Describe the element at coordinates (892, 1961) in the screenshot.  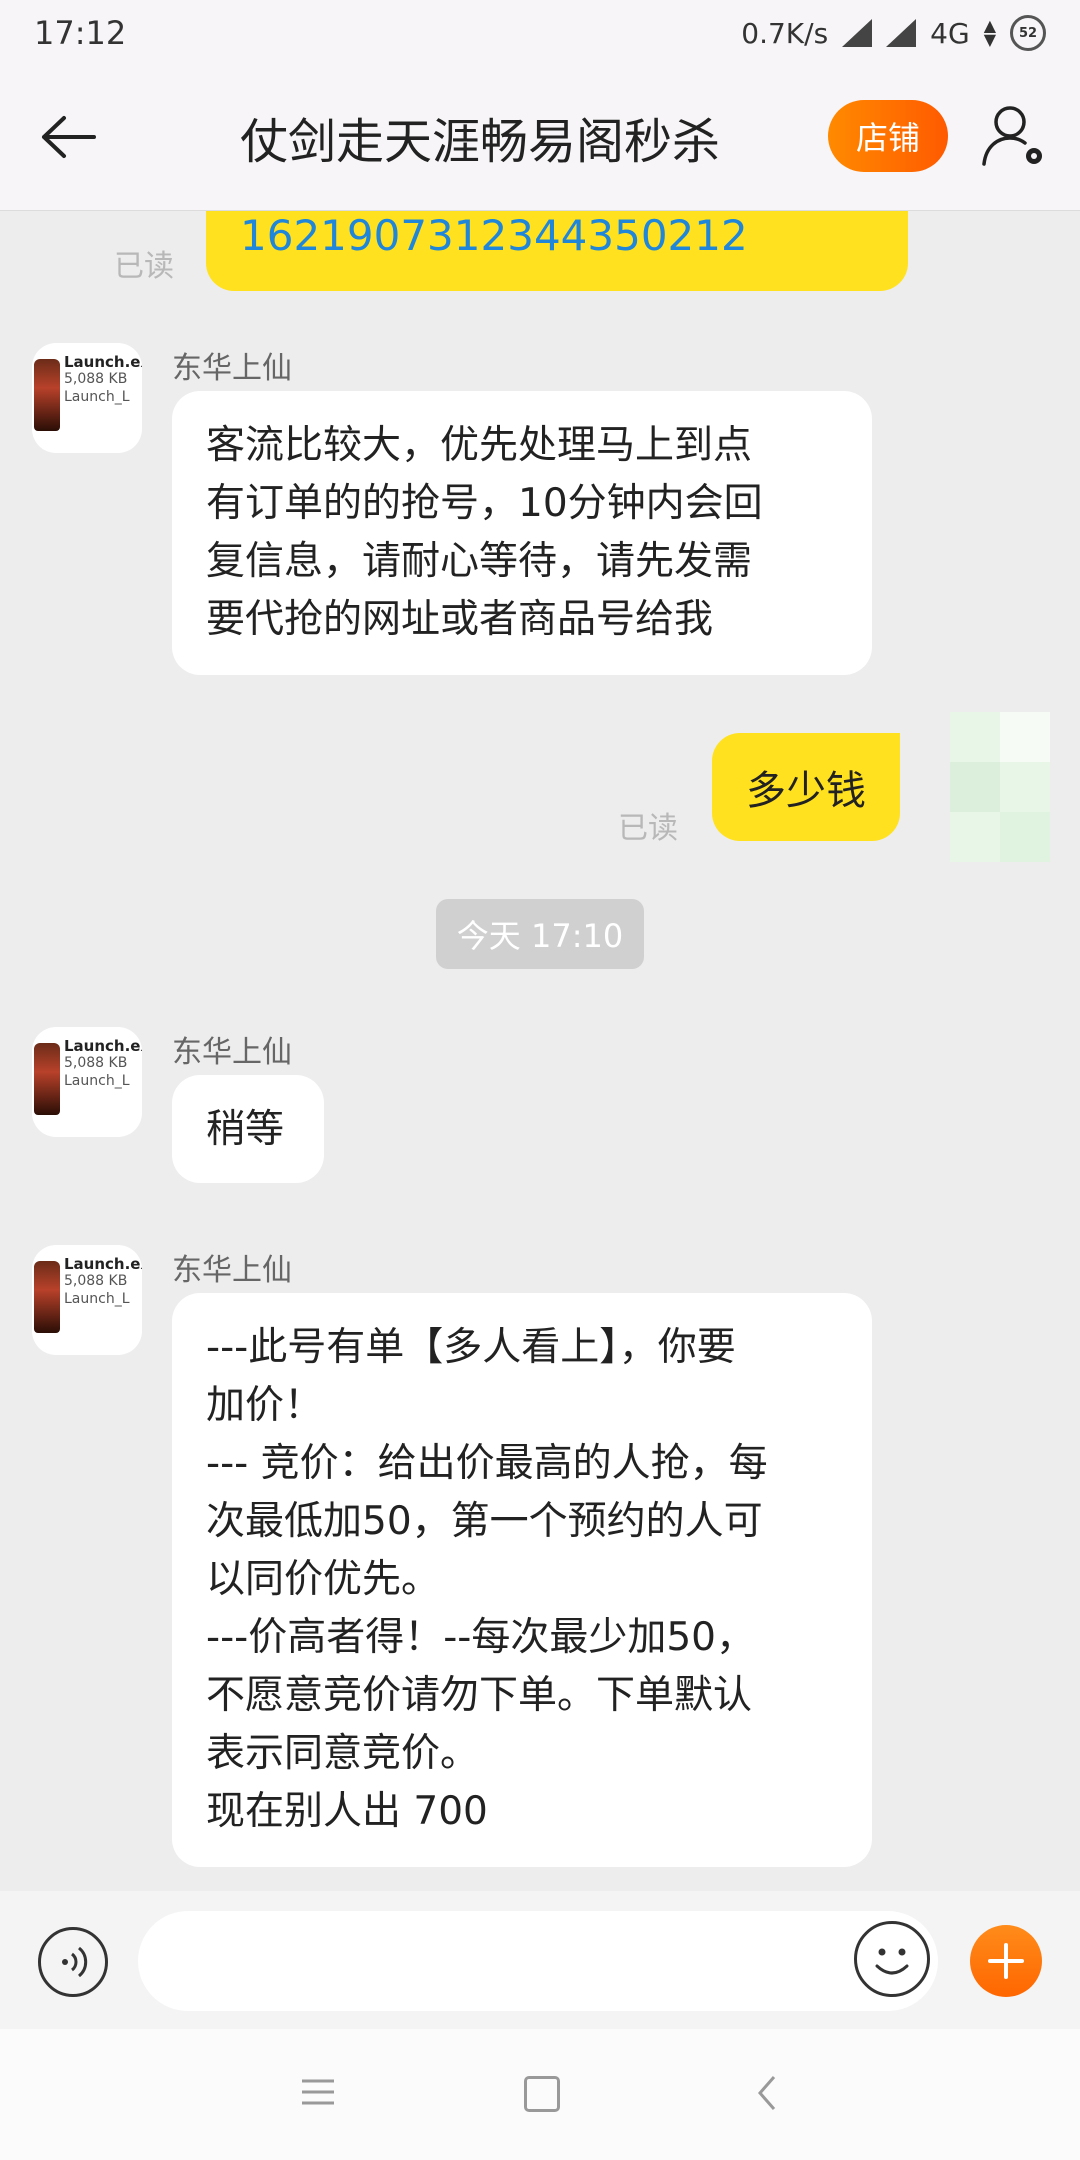
I see `smiley-icon` at that location.